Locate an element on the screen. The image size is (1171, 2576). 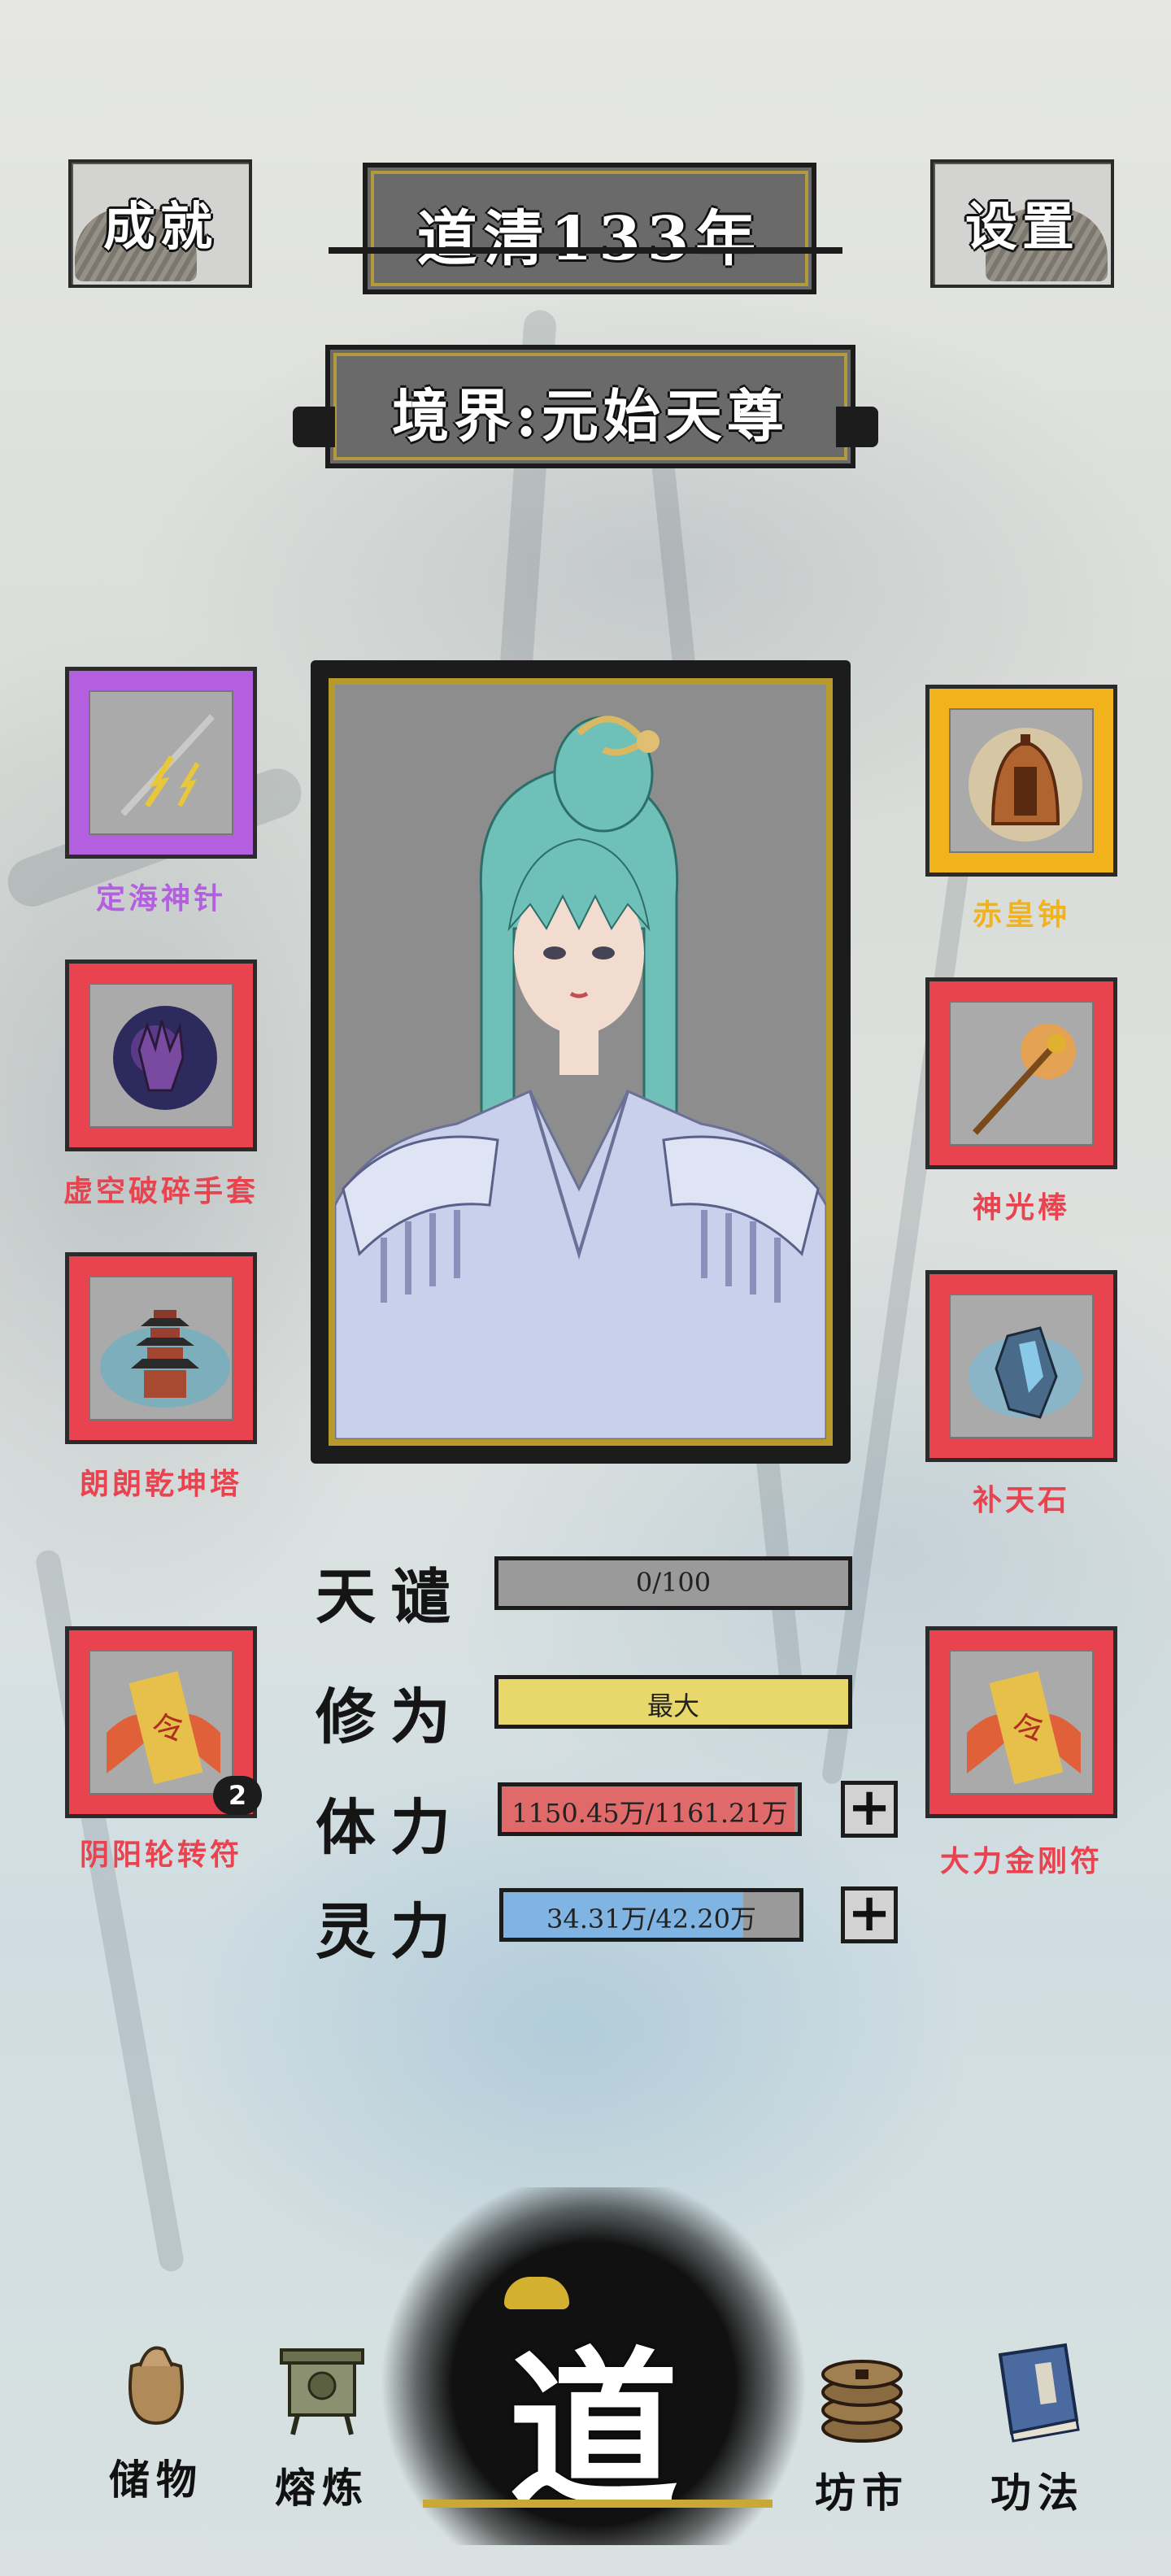
equip-name-right-2: 神光棒 is located at coordinates (1021, 1208).